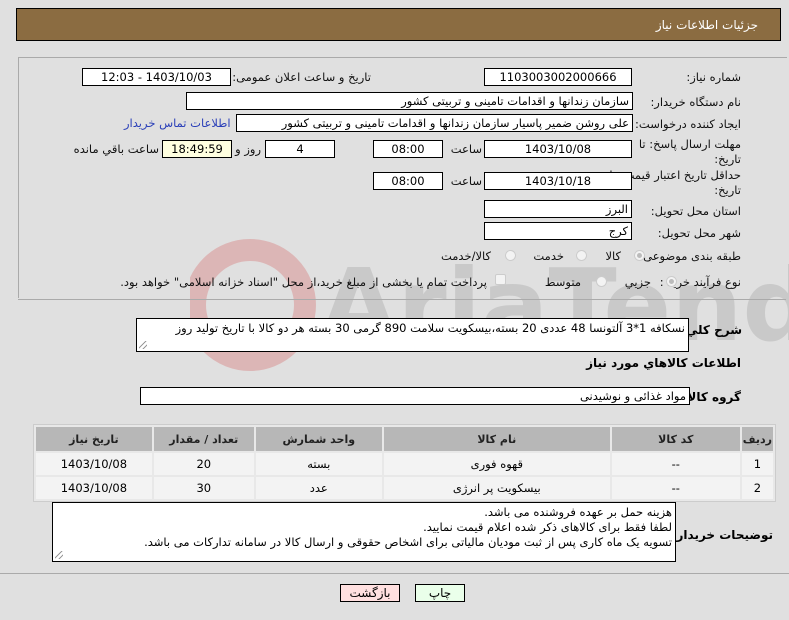  What do you see at coordinates (699, 233) in the screenshot?
I see `city-label: شهر محل تحویل:` at bounding box center [699, 233].